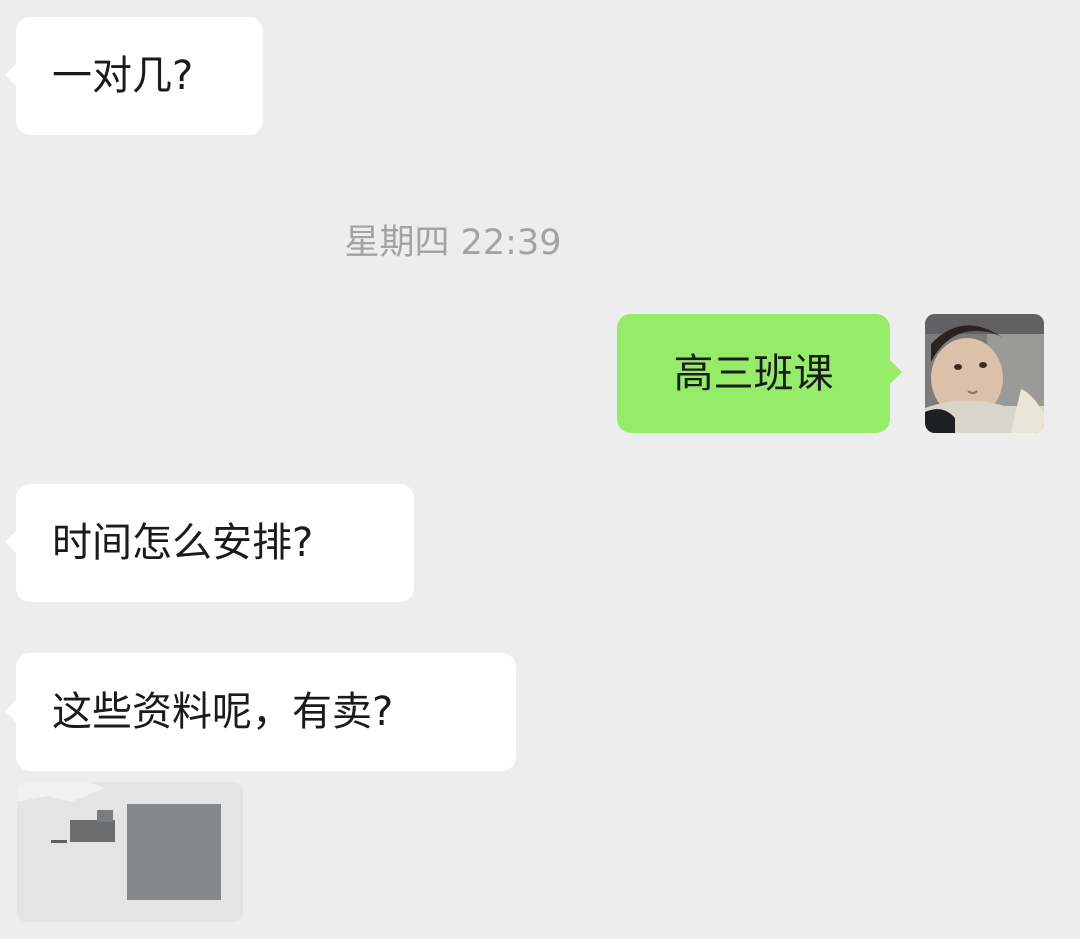  I want to click on incoming-message-bubble: 这些资料呢，有卖?, so click(260, 712).